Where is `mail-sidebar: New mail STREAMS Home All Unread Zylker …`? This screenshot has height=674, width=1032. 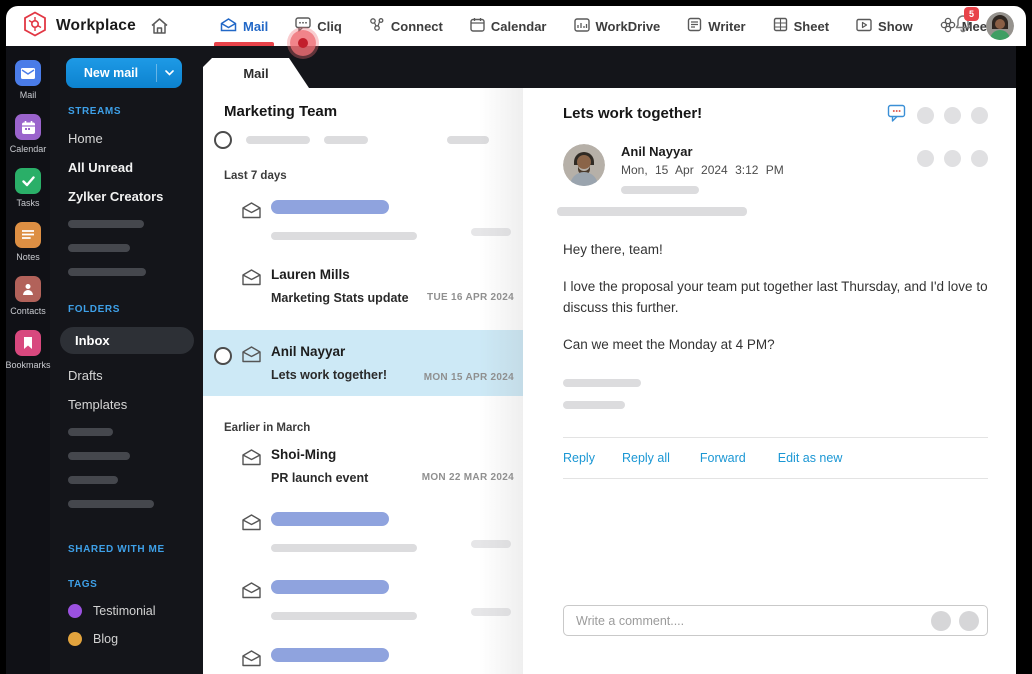
mail-sidebar: New mail STREAMS Home All Unread Zylker … is located at coordinates (126, 360).